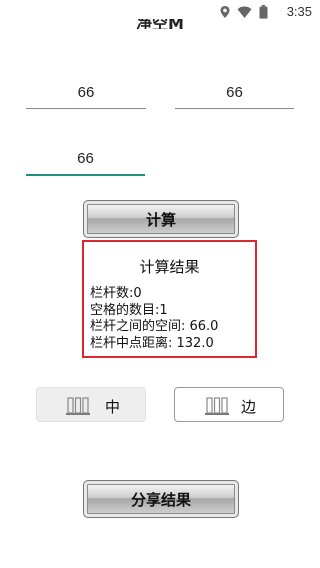  I want to click on calculate-button-label: 计算, so click(160, 219).